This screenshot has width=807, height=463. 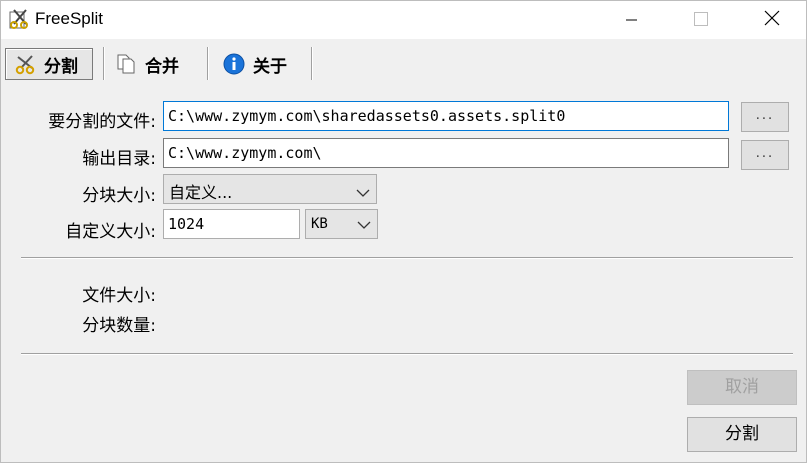 I want to click on tab-about-label: 关于, so click(x=270, y=66).